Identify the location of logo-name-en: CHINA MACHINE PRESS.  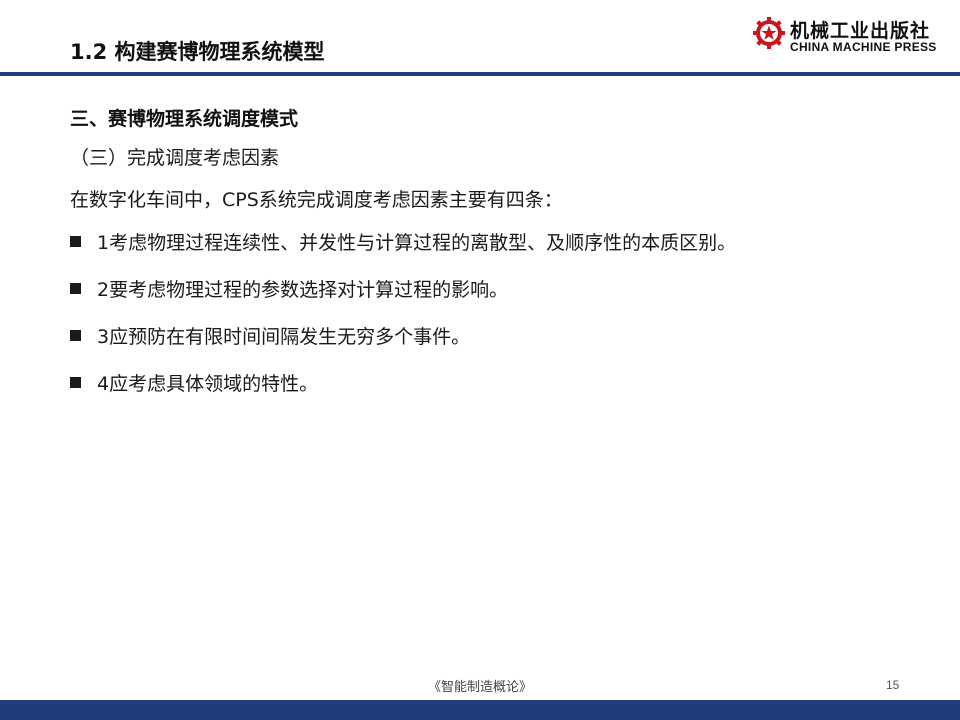
(863, 47).